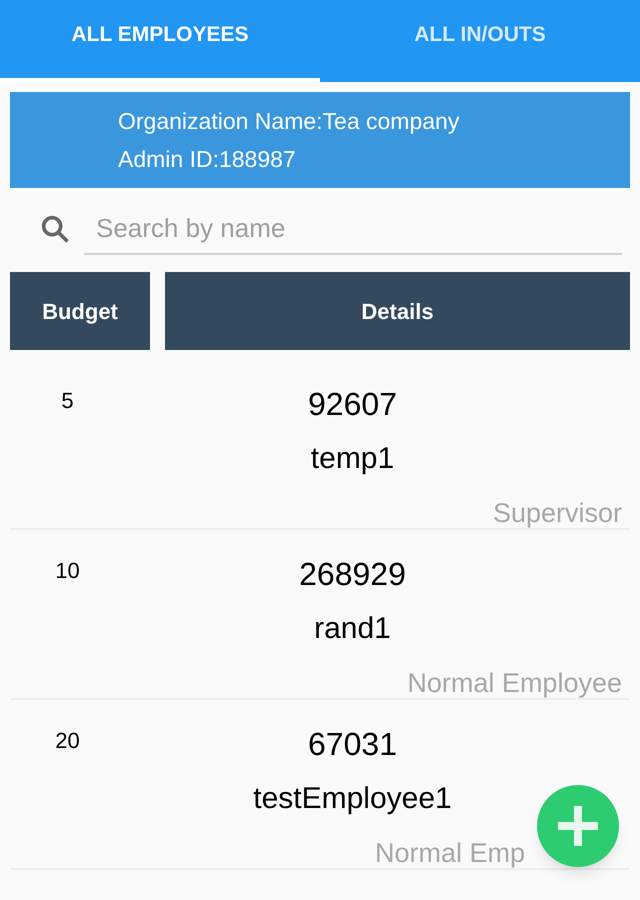  I want to click on budget-value: 20, so click(67, 741).